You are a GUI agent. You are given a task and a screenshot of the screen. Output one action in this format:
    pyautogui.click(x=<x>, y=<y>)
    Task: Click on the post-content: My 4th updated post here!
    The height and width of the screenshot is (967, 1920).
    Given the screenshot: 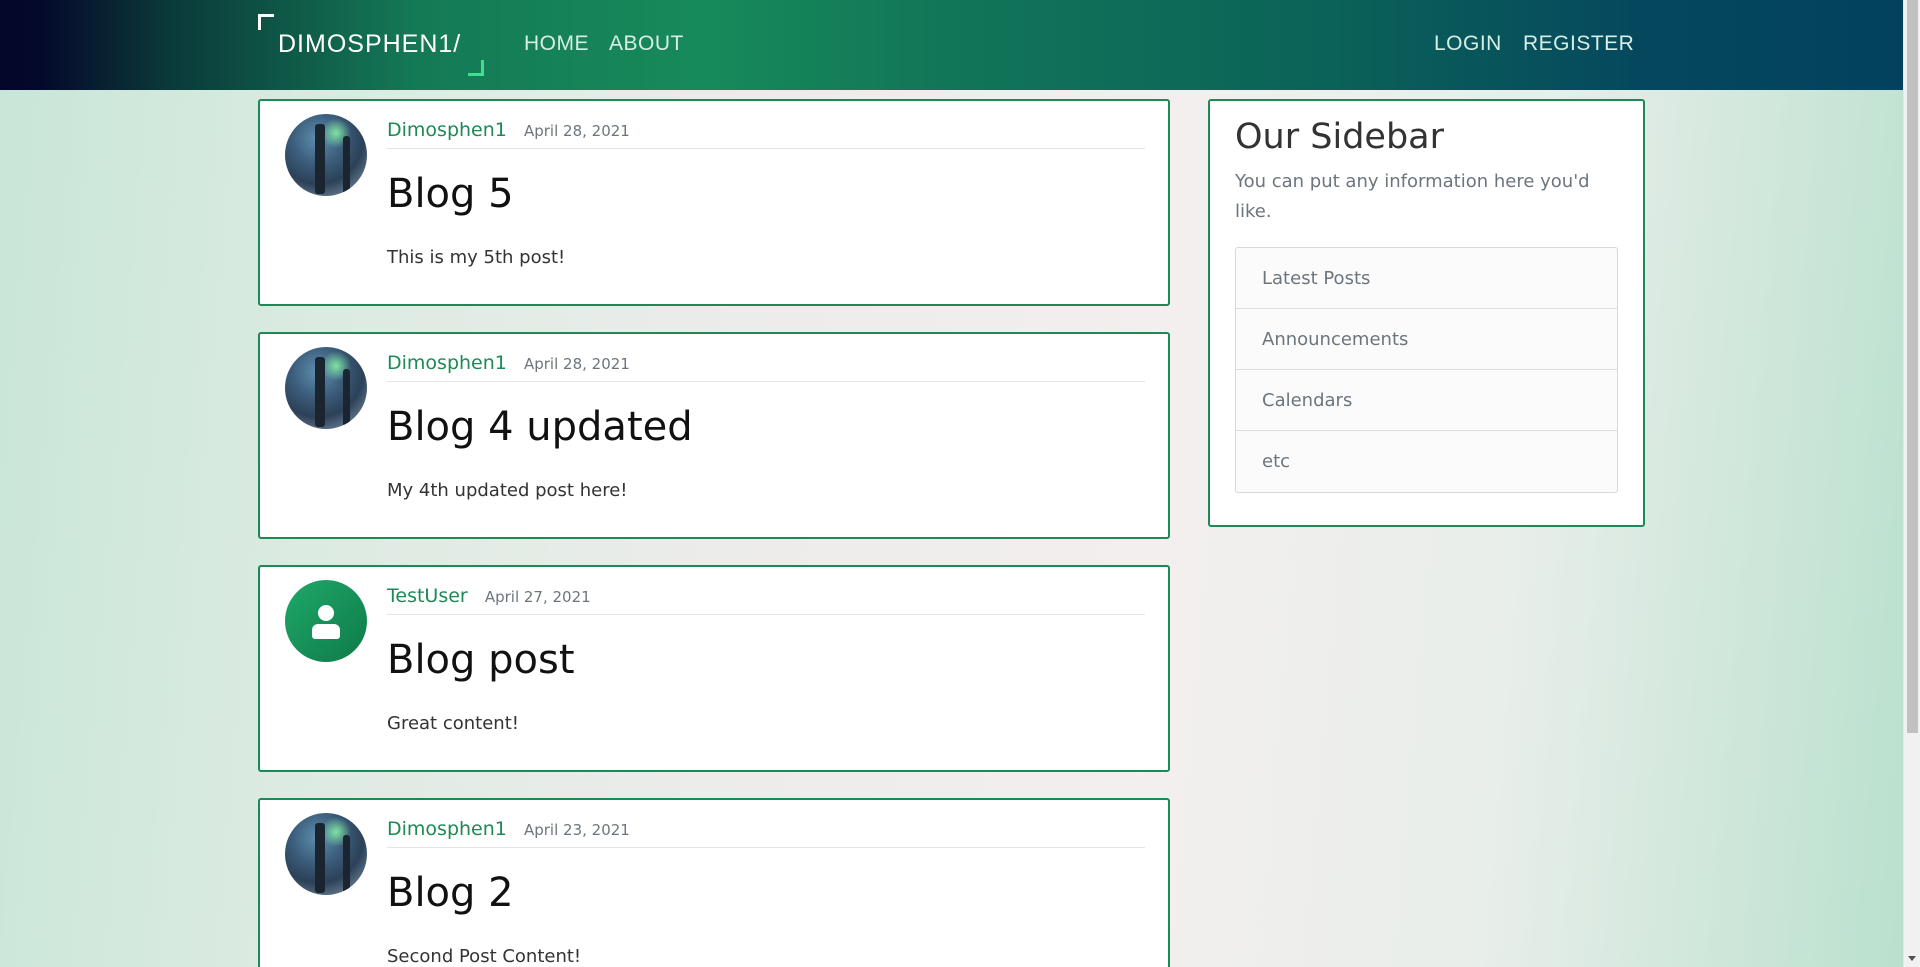 What is the action you would take?
    pyautogui.click(x=507, y=490)
    